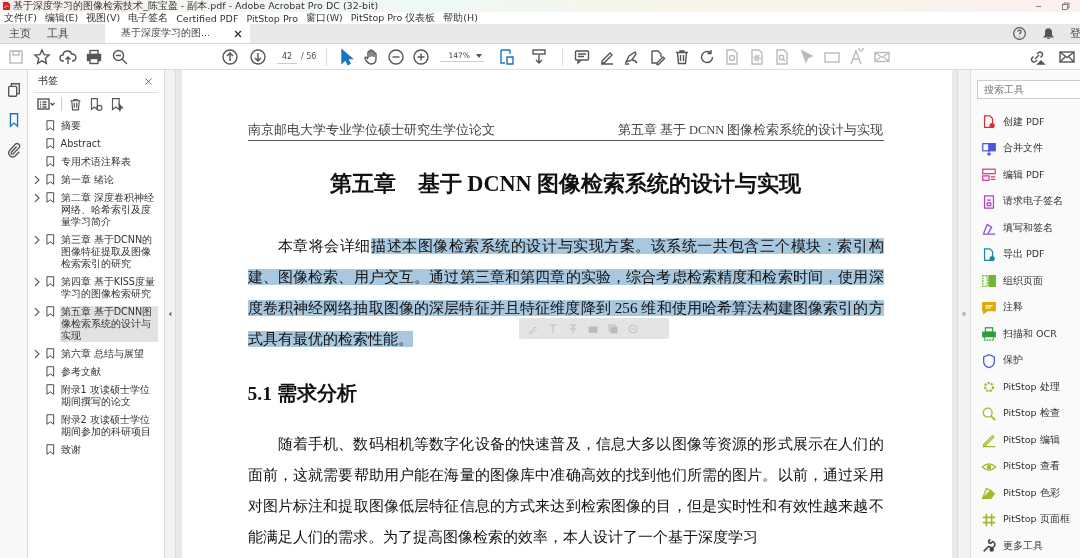  I want to click on fit-page-icon, so click(507, 56).